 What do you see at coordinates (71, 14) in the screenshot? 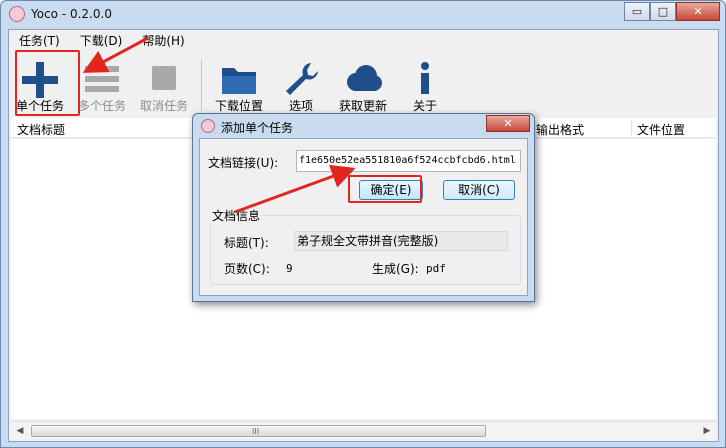
I see `window-title: Yoco - 0.2.0.0` at bounding box center [71, 14].